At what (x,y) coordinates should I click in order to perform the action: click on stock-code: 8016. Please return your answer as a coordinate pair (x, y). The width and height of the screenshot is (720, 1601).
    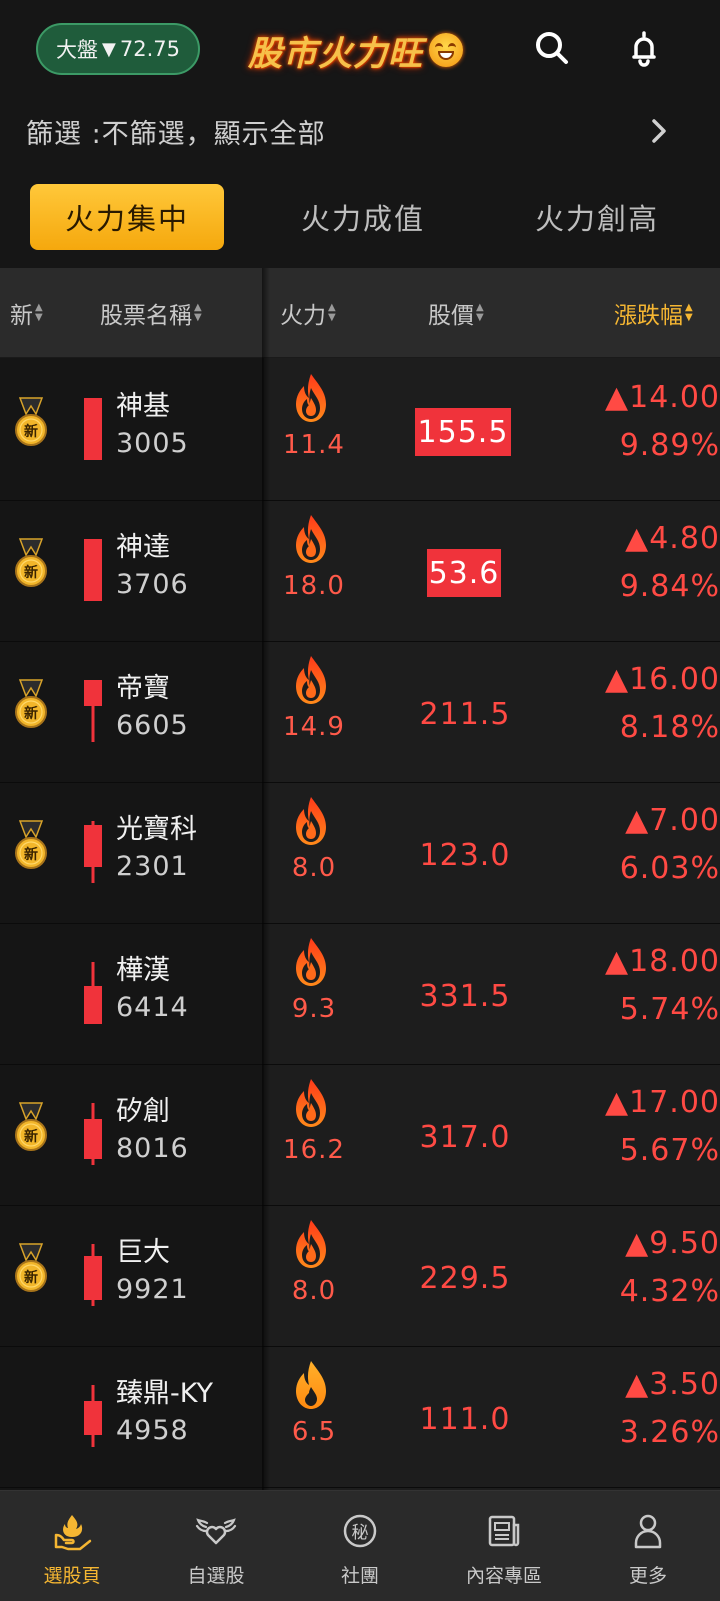
    Looking at the image, I should click on (152, 1148).